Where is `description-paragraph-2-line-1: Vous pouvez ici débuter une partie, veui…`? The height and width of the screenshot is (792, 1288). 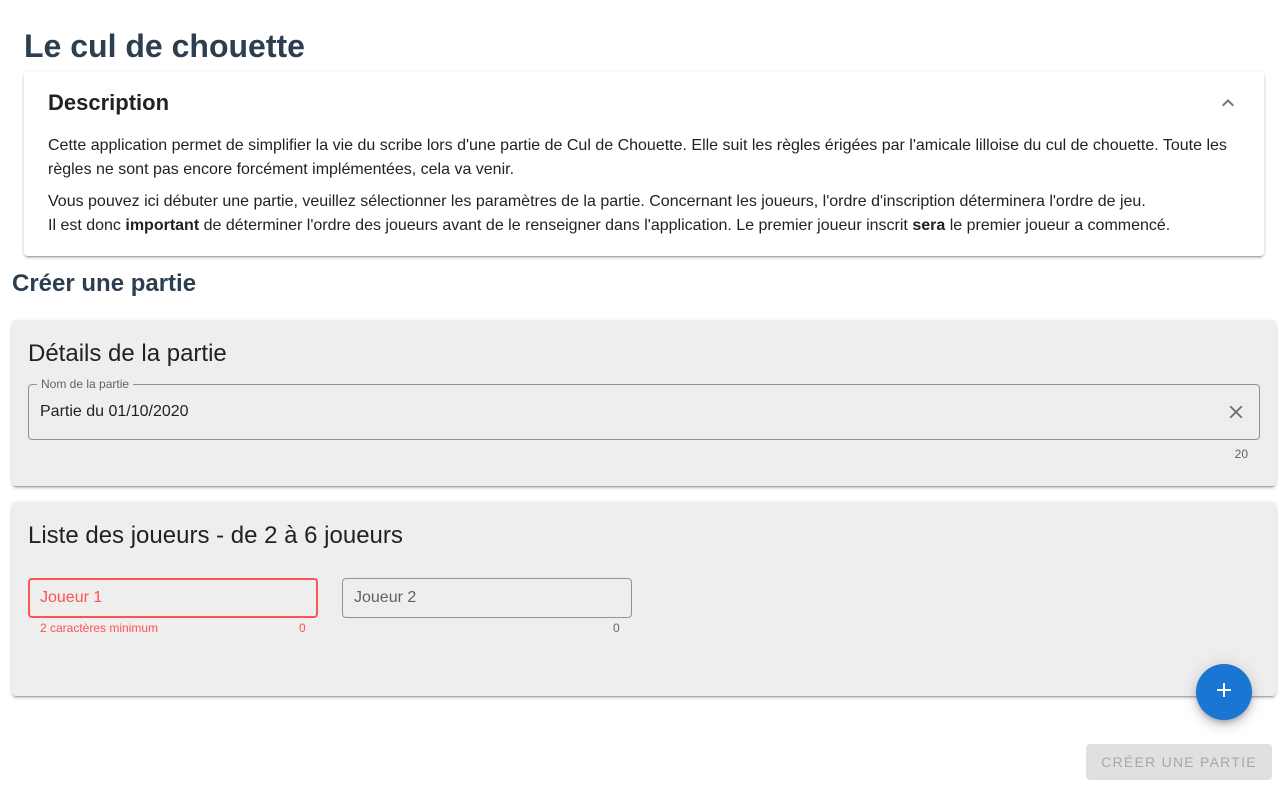 description-paragraph-2-line-1: Vous pouvez ici débuter une partie, veui… is located at coordinates (597, 201).